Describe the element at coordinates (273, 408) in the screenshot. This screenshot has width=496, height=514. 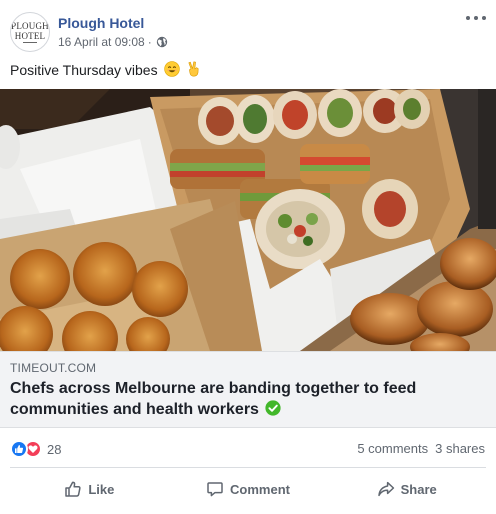
I see `green-check-icon` at that location.